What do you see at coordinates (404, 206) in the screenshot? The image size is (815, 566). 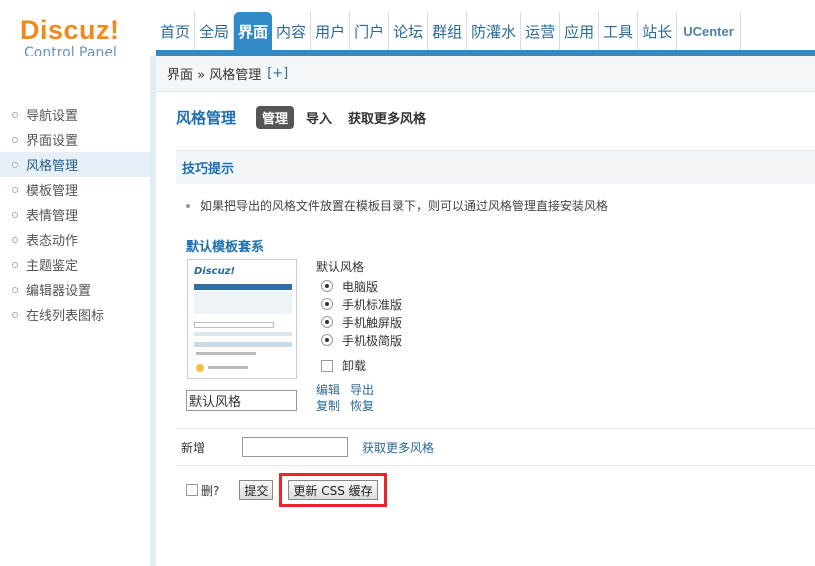 I see `tip-text: 如果把导出的风格文件放置在模板目录下，则可以通过风格管理直接安装风格` at bounding box center [404, 206].